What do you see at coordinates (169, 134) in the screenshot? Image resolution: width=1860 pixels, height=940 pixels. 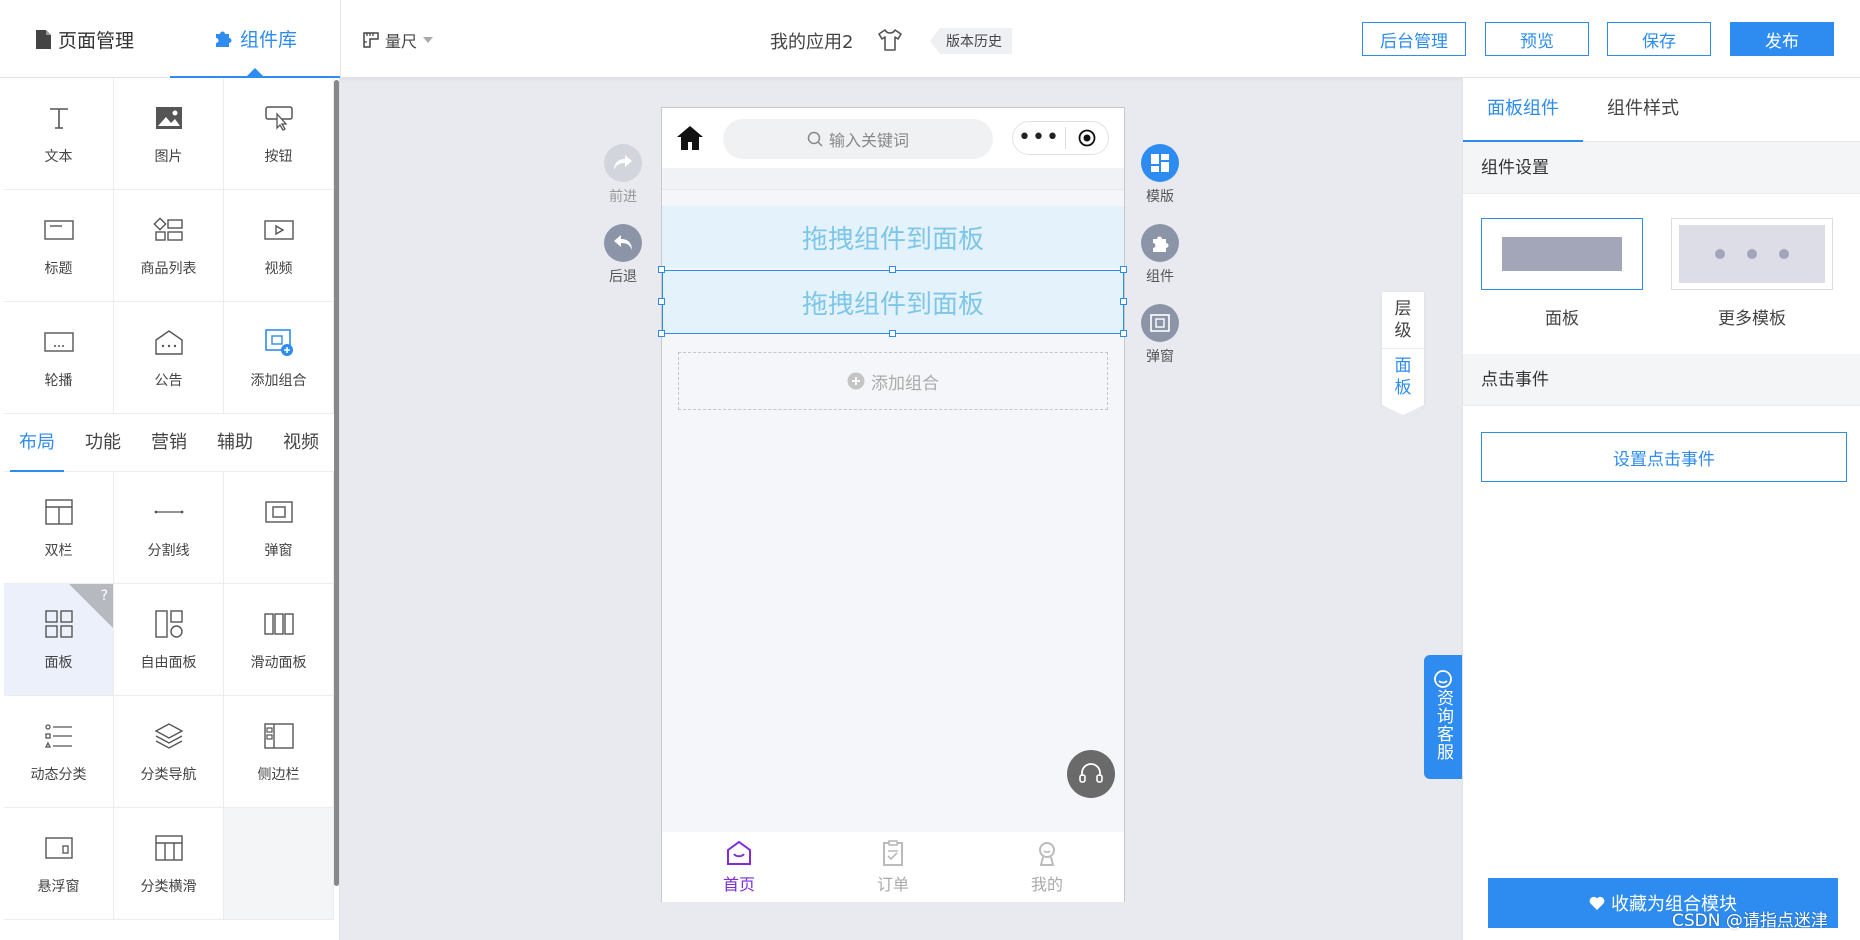 I see `component-image: 图片` at bounding box center [169, 134].